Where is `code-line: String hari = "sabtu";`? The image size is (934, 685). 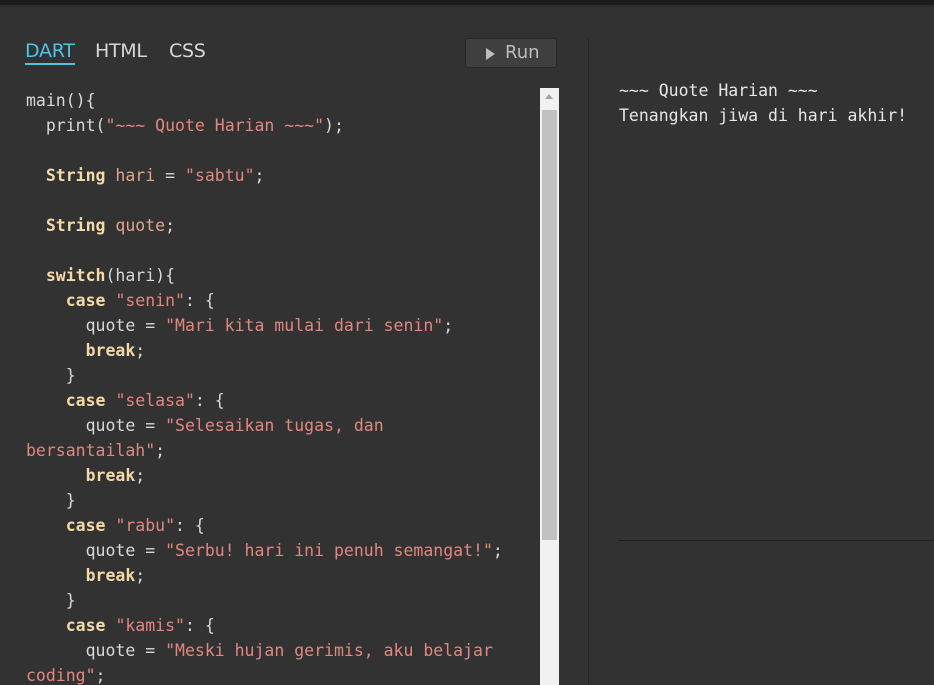 code-line: String hari = "sabtu"; is located at coordinates (145, 175).